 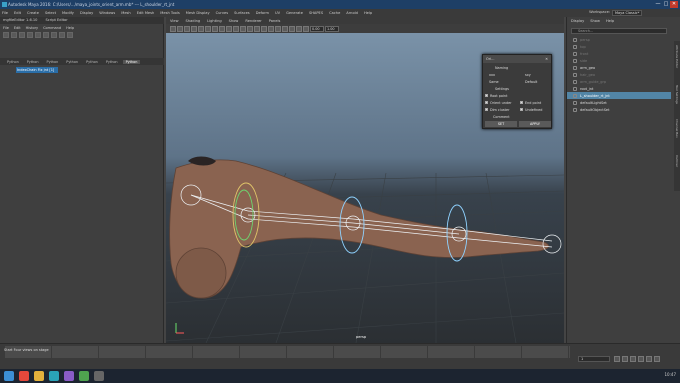 What do you see at coordinates (535, 124) in the screenshot?
I see `apply-button: APPLY` at bounding box center [535, 124].